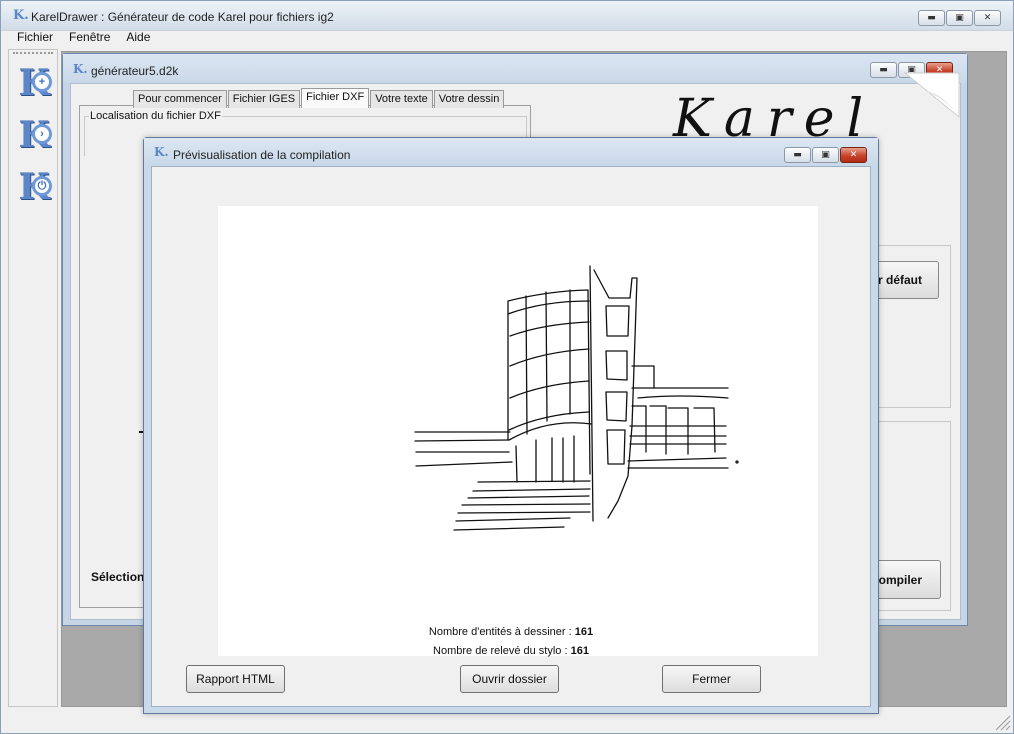 The image size is (1014, 734). What do you see at coordinates (500, 651) in the screenshot?
I see `stat-pen-lifts-label: Nombre de relevé du stylo :` at bounding box center [500, 651].